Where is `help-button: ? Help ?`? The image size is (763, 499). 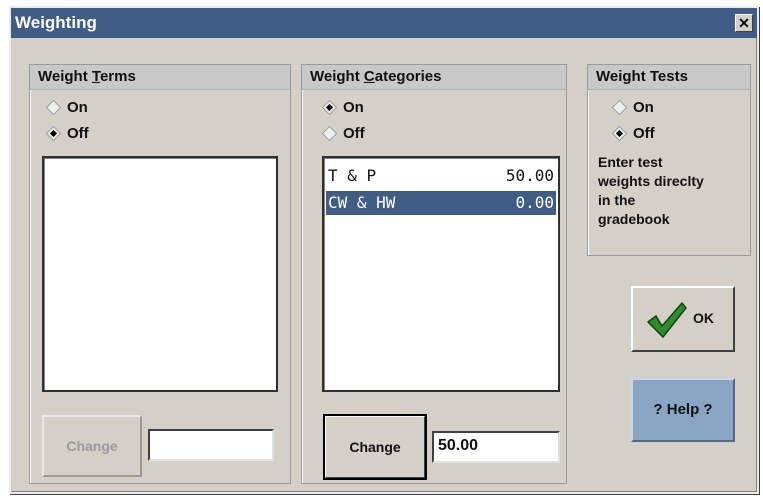
help-button: ? Help ? is located at coordinates (683, 410).